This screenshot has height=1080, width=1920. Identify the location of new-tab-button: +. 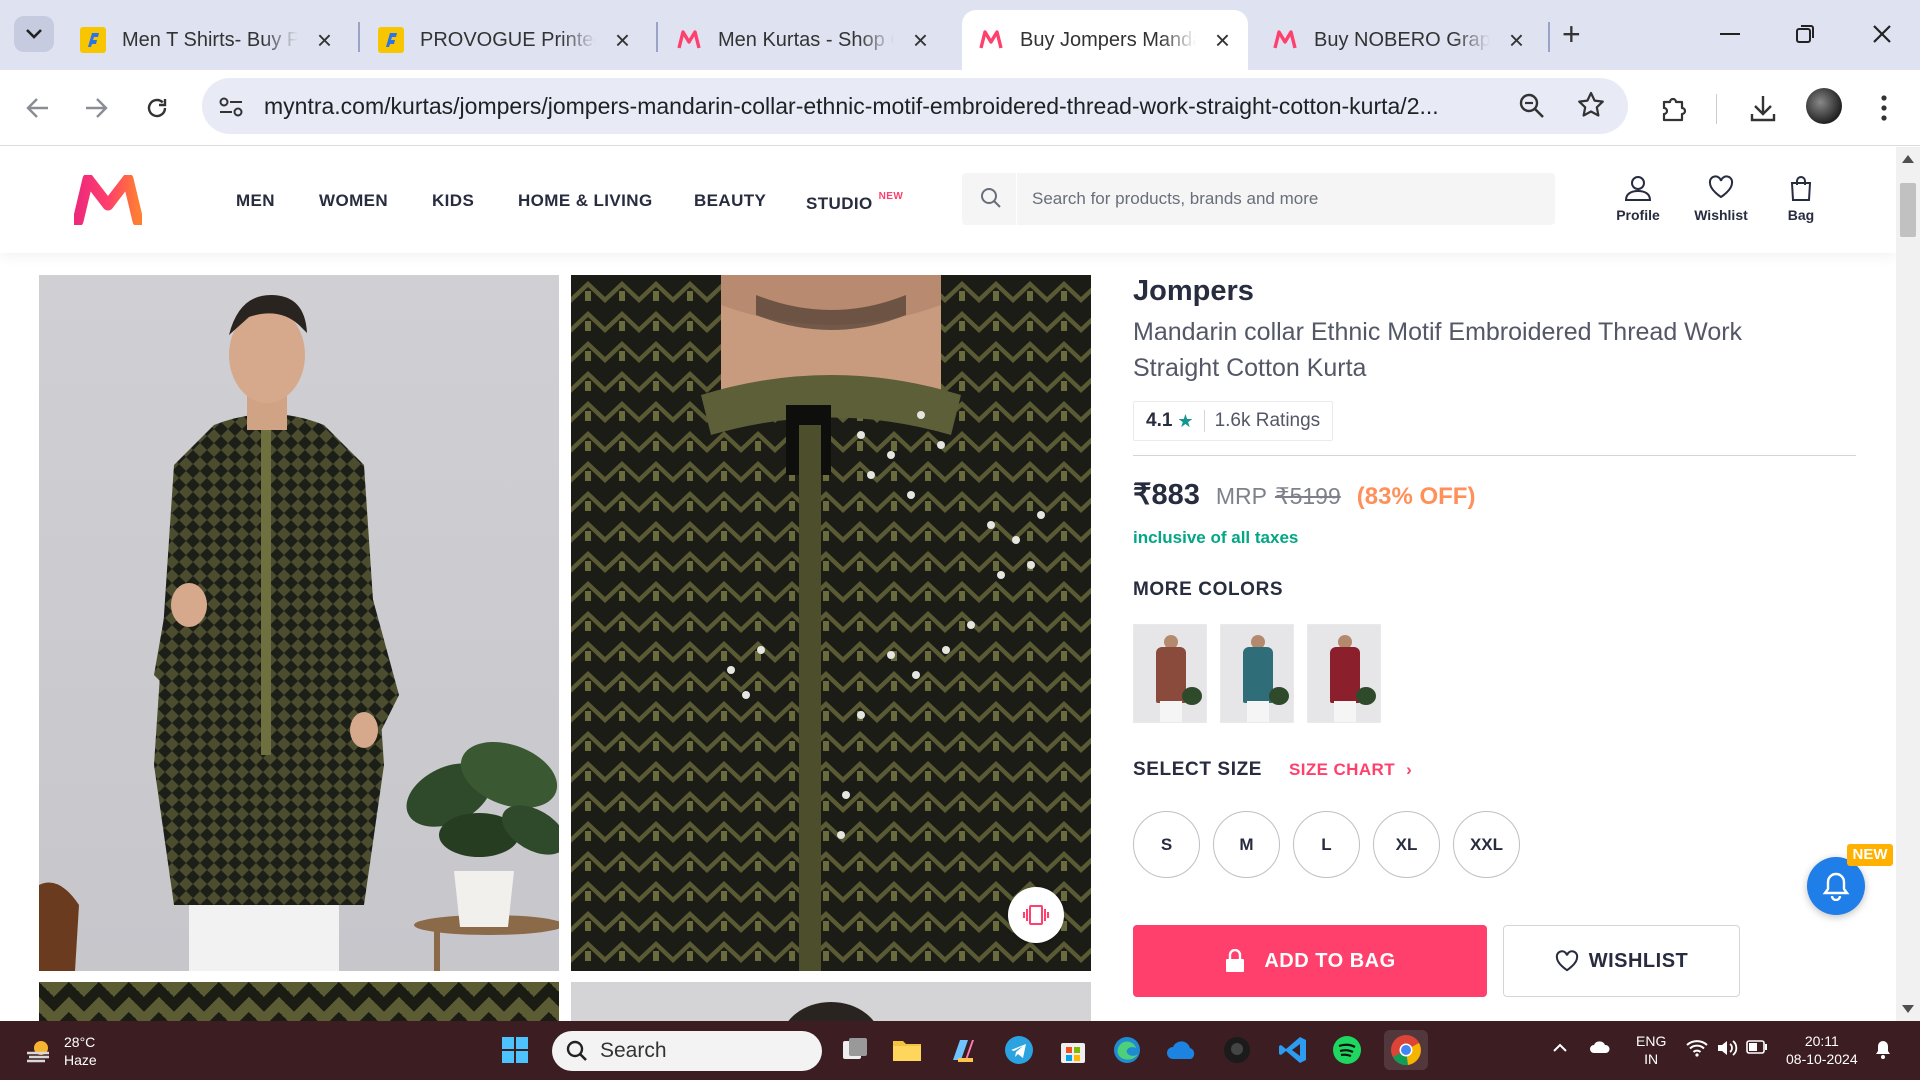
(1571, 34).